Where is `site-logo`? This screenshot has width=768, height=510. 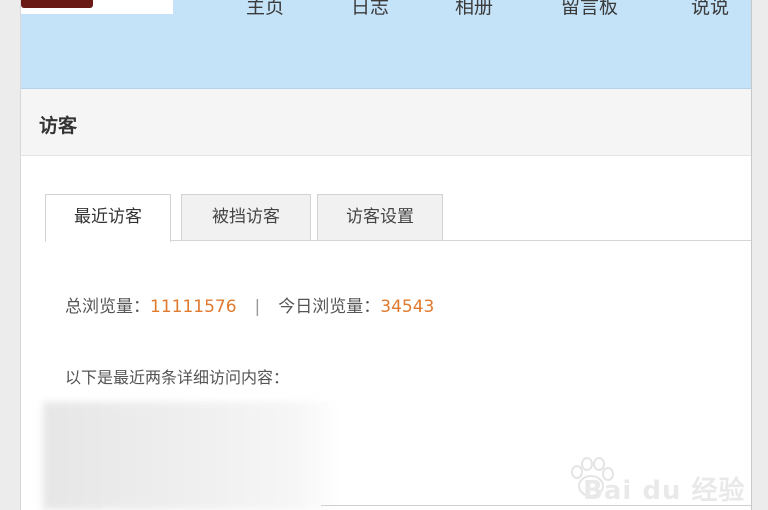 site-logo is located at coordinates (97, 7).